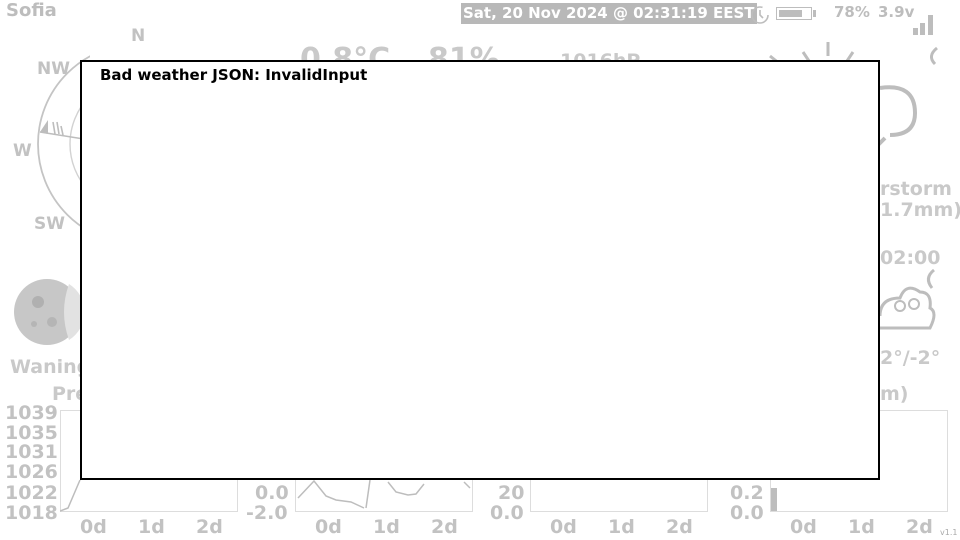 Image resolution: width=960 pixels, height=540 pixels. Describe the element at coordinates (923, 25) in the screenshot. I see `signal-bars-icon` at that location.